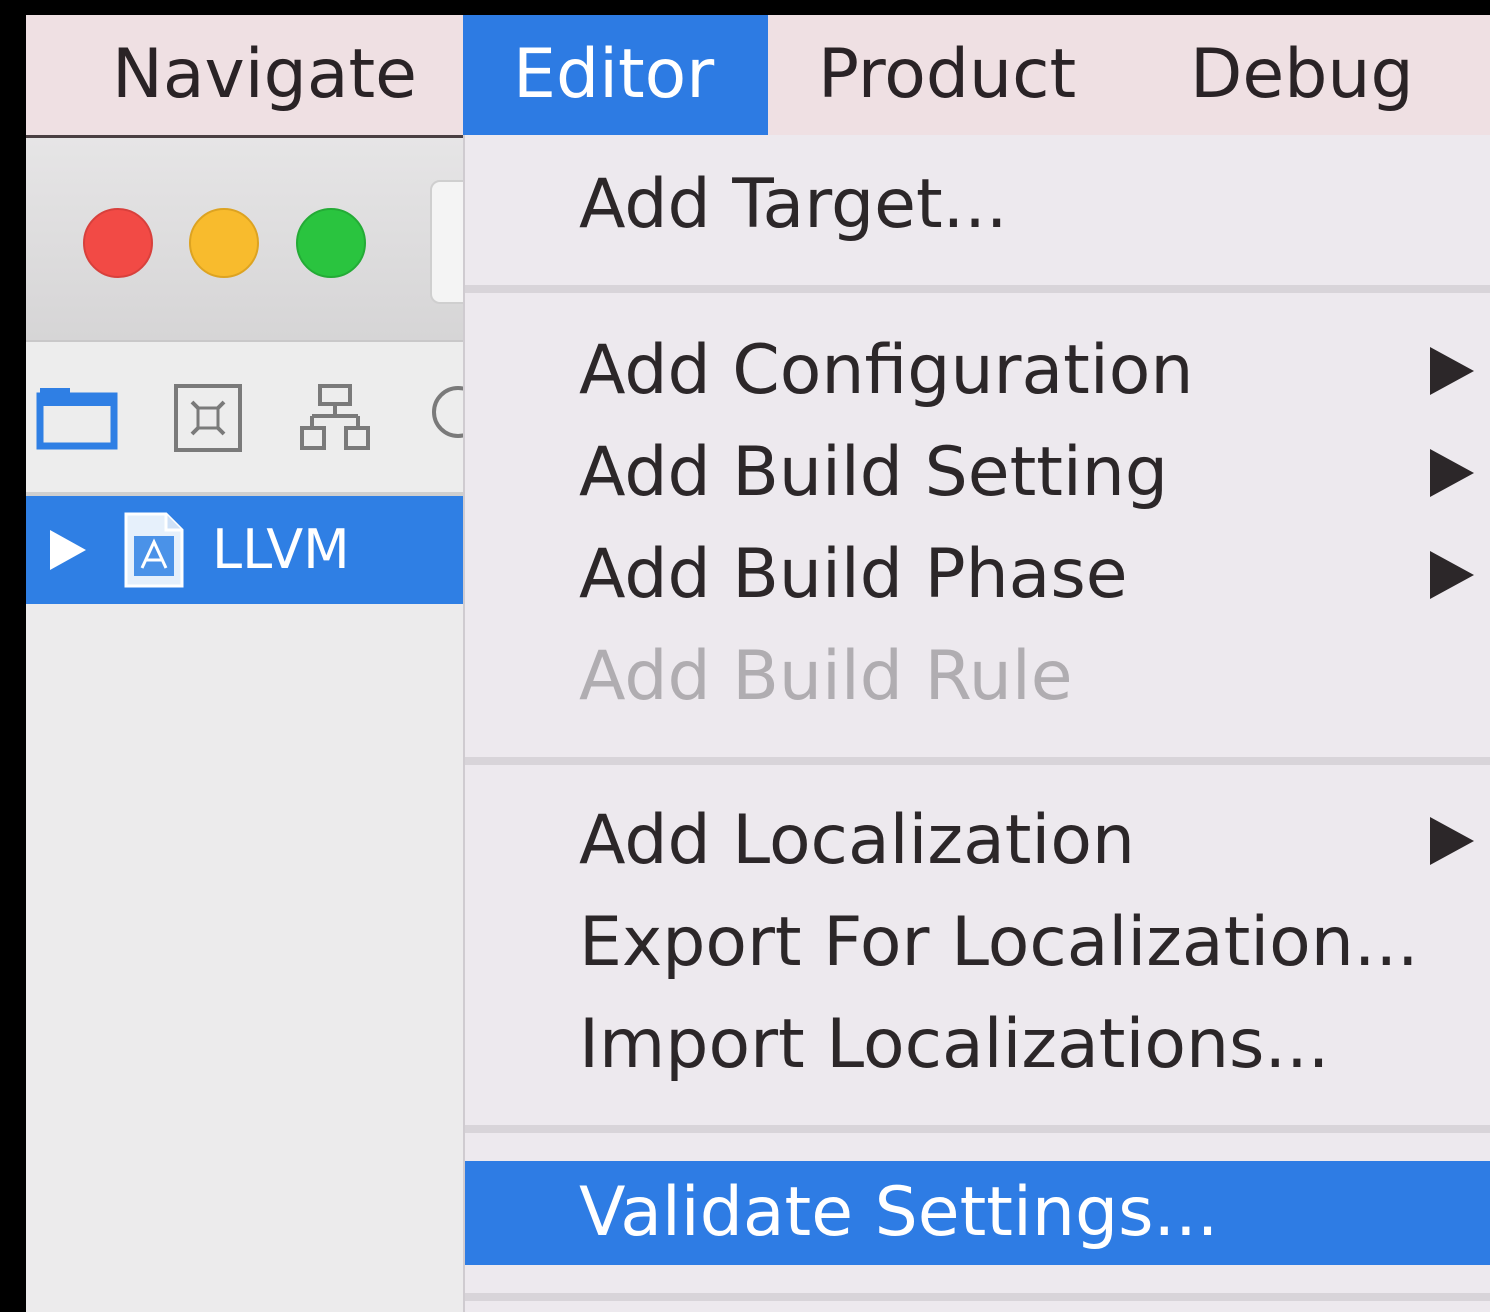 This screenshot has height=1312, width=1490. I want to click on hierarchy-icon, so click(335, 418).